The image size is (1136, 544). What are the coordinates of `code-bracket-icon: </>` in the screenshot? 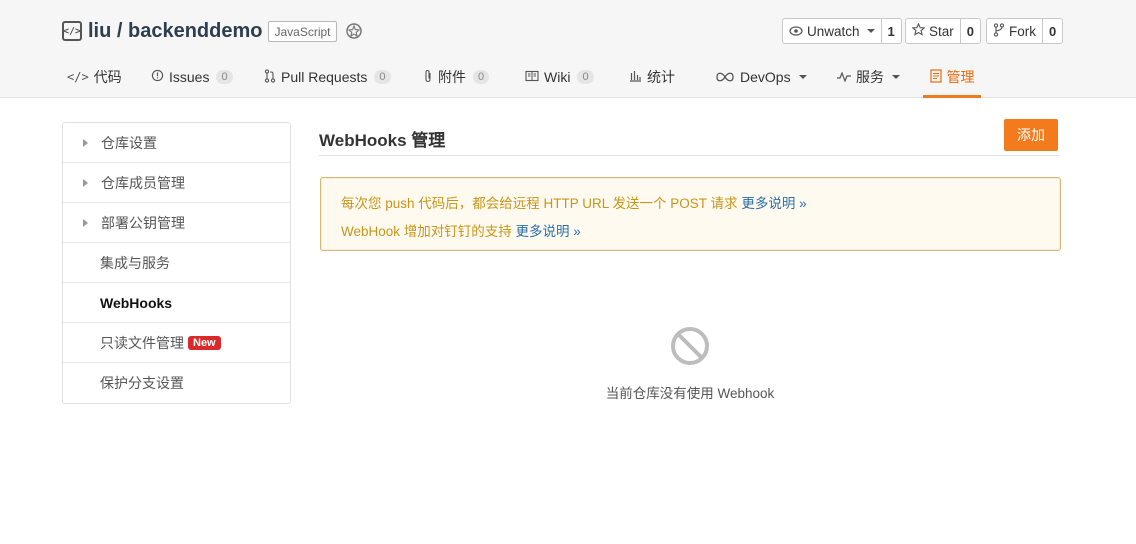 It's located at (72, 31).